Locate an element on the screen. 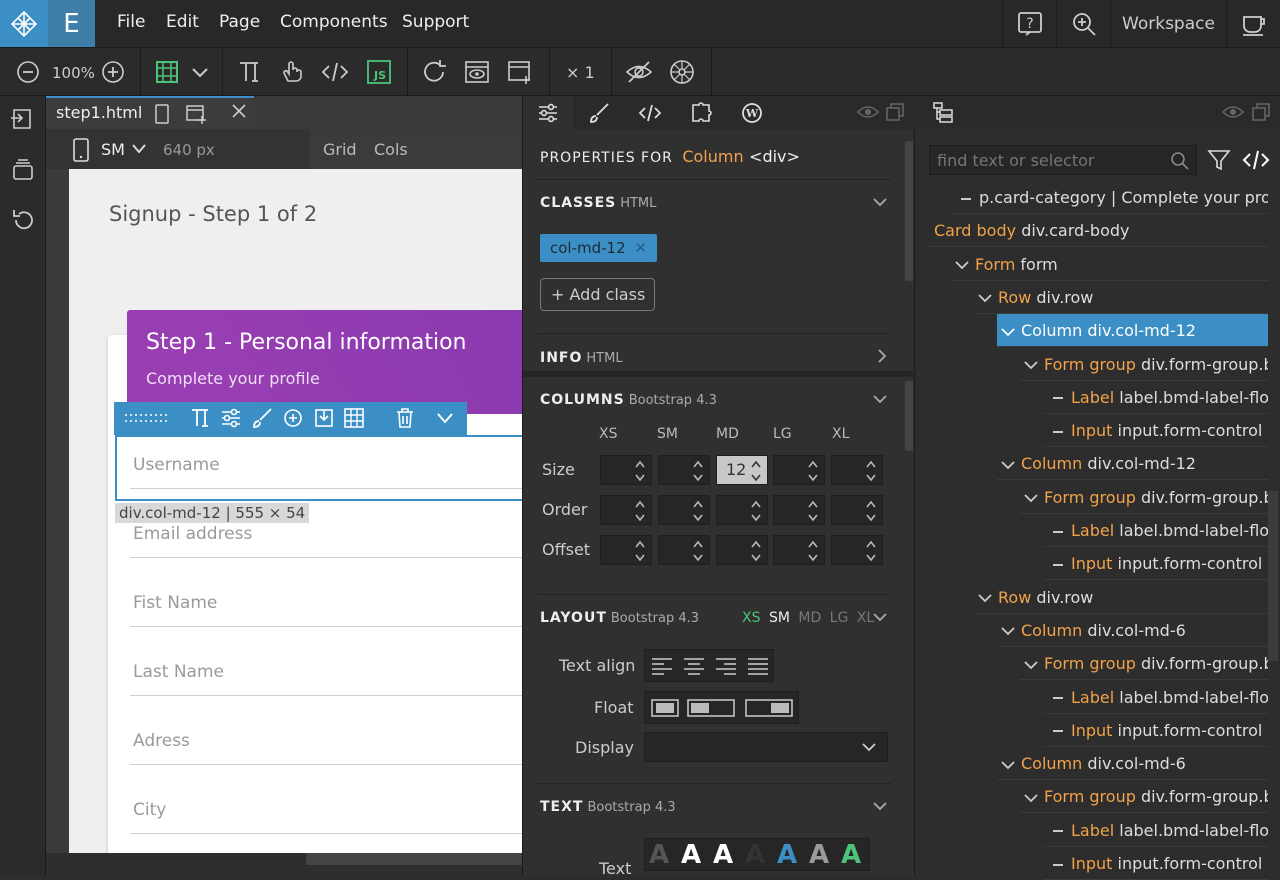  tree-visibility-icon is located at coordinates (1233, 112).